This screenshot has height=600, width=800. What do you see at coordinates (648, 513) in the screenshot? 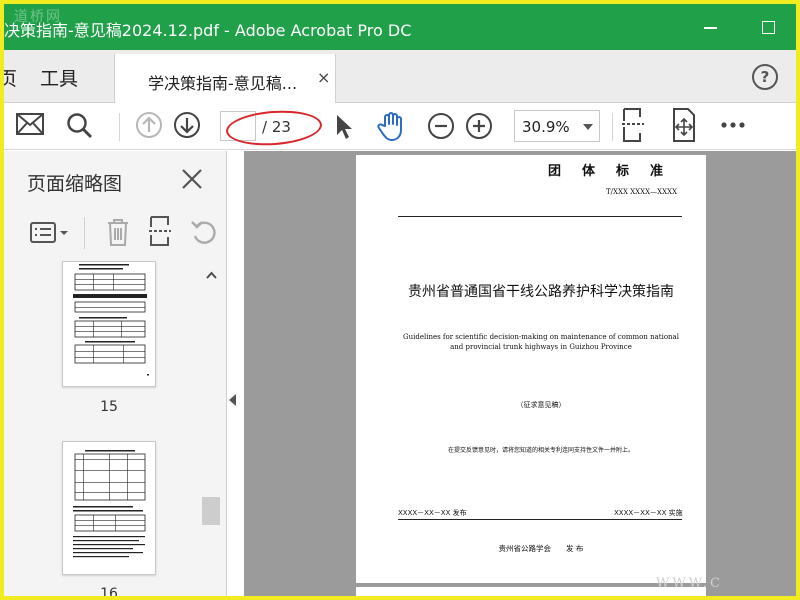
I see `implementation-date: XXXX－XX－XX 实施` at bounding box center [648, 513].